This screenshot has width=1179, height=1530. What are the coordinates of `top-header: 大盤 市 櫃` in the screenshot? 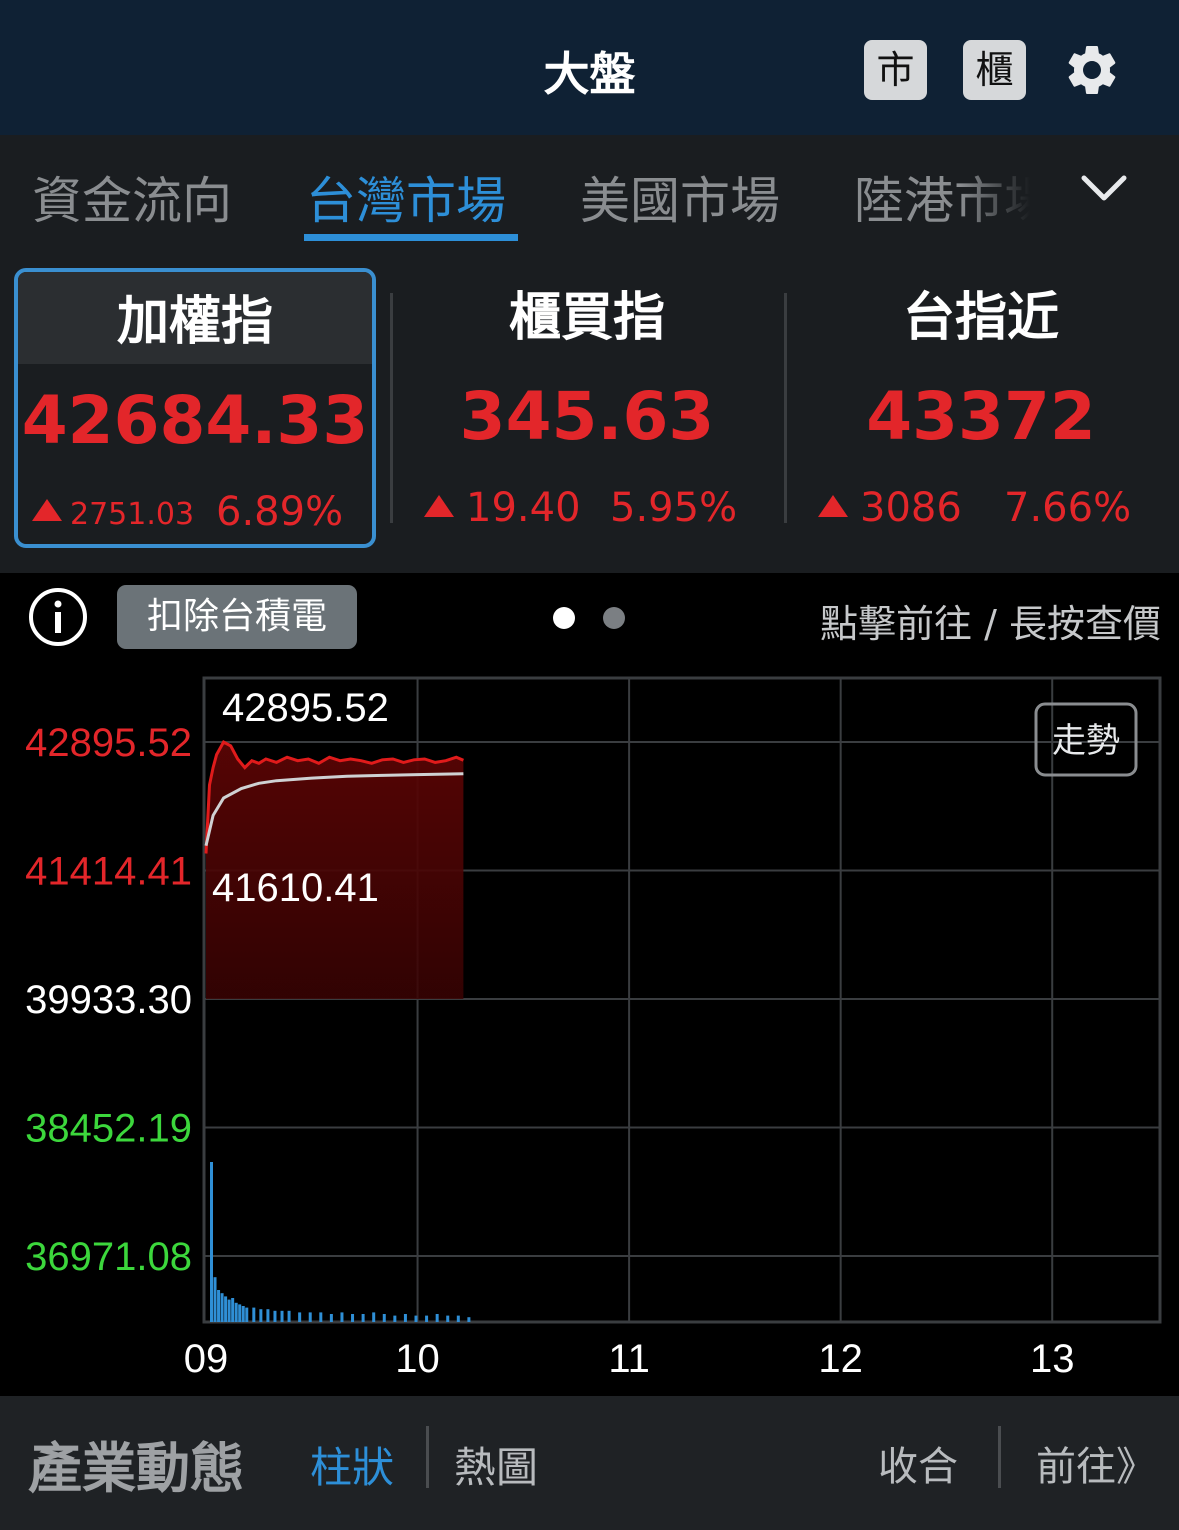 It's located at (589, 67).